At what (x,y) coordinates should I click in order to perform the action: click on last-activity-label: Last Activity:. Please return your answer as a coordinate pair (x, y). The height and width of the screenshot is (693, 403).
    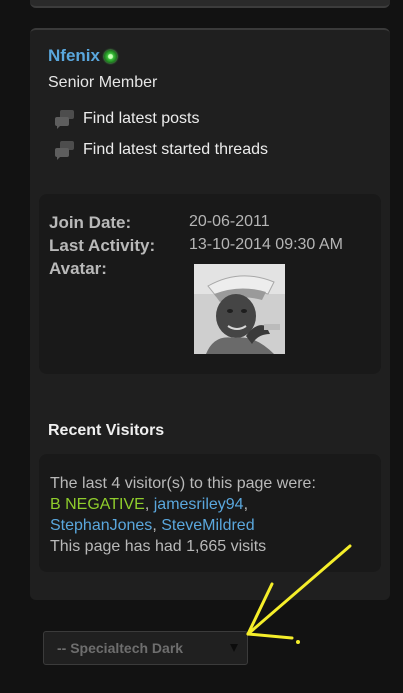
    Looking at the image, I should click on (102, 245).